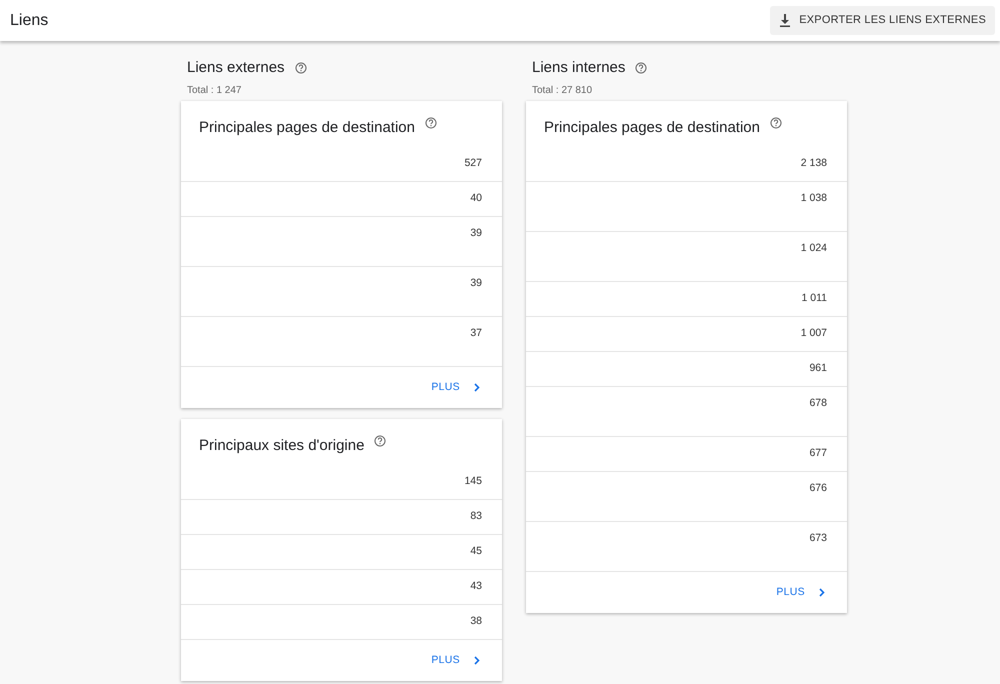 The width and height of the screenshot is (1000, 684). Describe the element at coordinates (476, 586) in the screenshot. I see `link-count: 43` at that location.